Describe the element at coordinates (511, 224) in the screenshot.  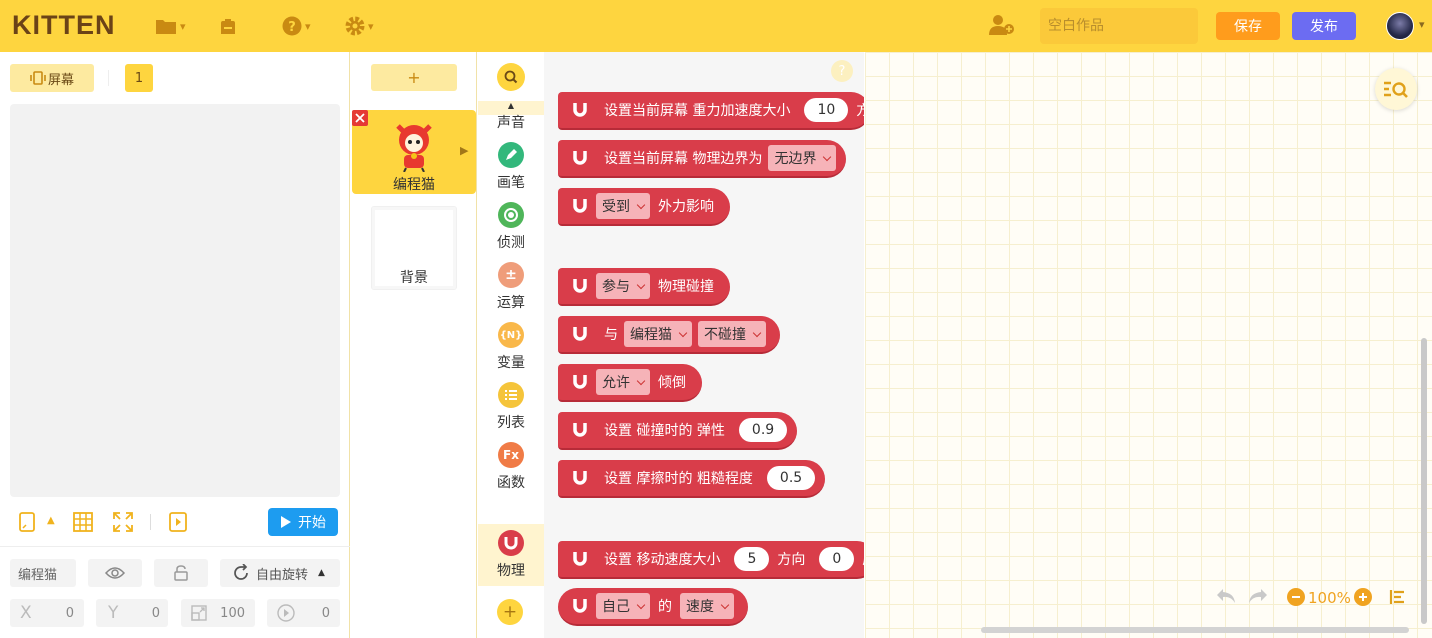
I see `category-detect: 侦测` at that location.